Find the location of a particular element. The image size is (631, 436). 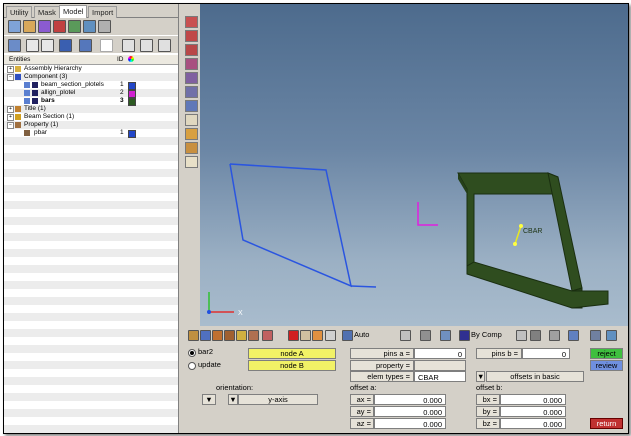

delete-icon is located at coordinates (293, 335).